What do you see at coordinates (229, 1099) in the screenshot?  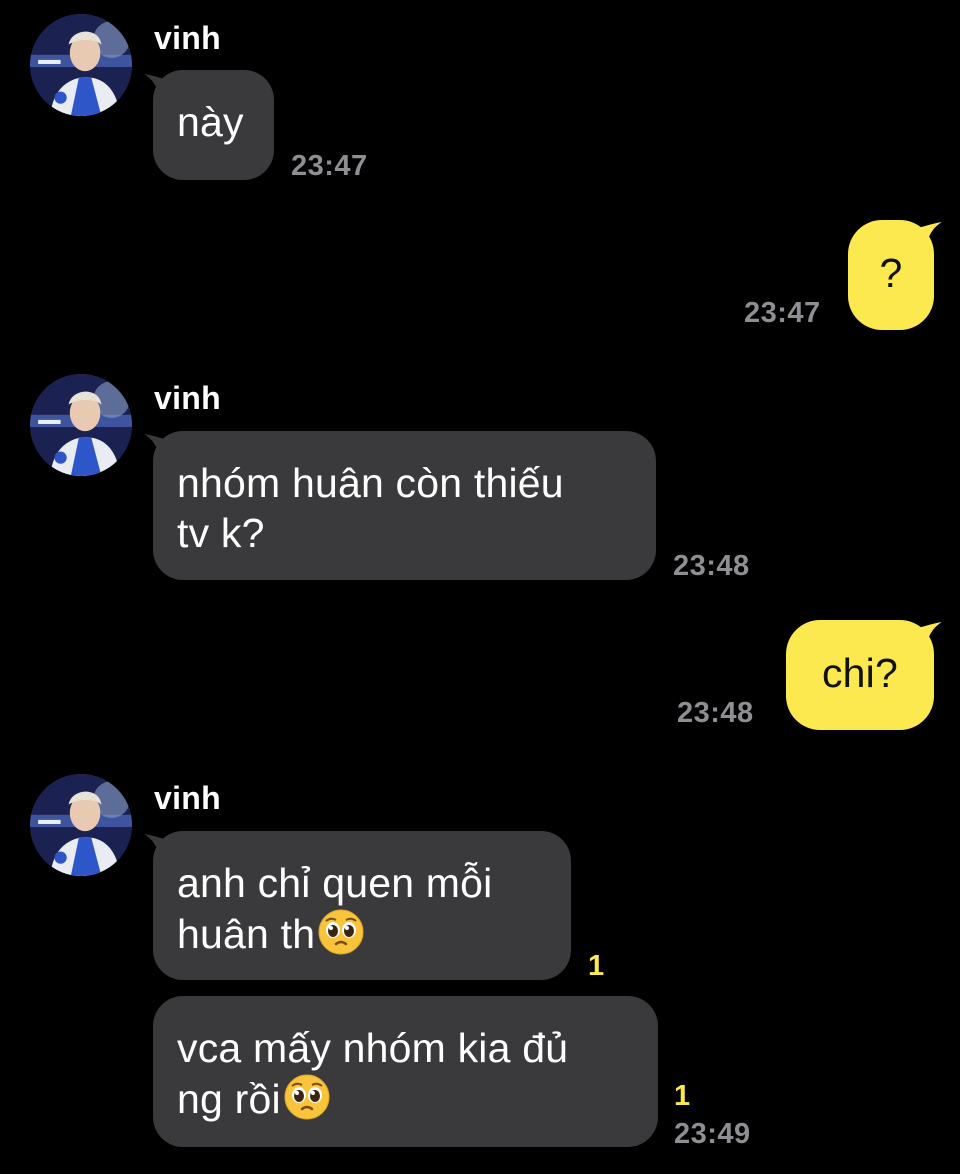 I see `message-text-line: ng rồi` at bounding box center [229, 1099].